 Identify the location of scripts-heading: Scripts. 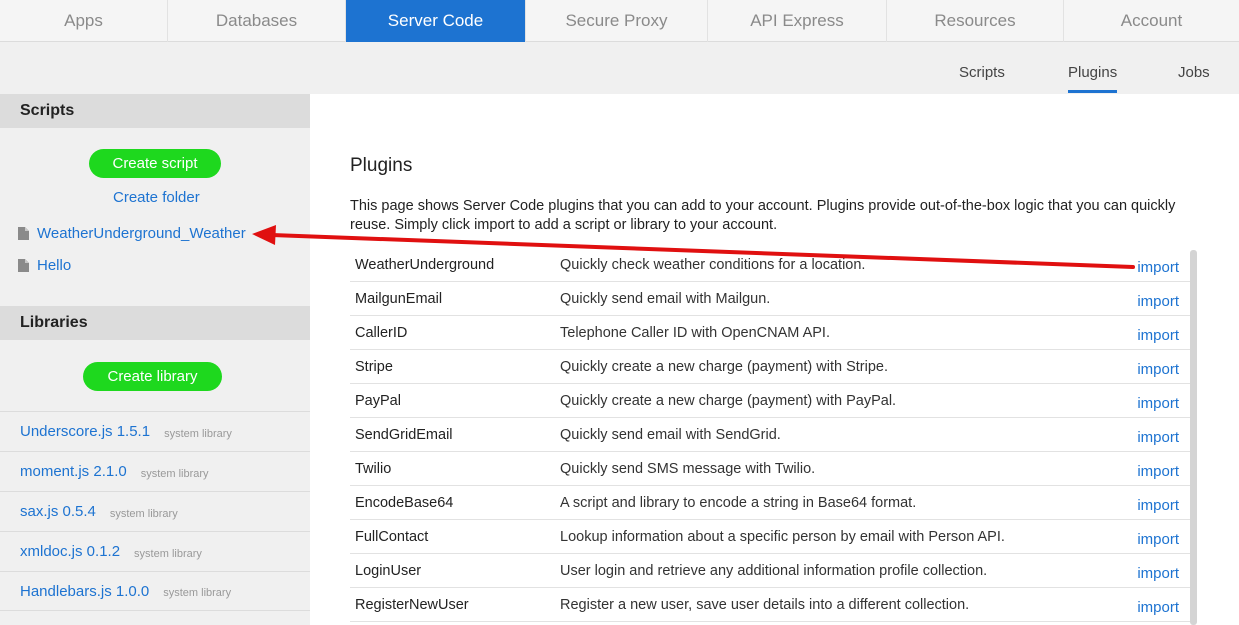
(155, 111).